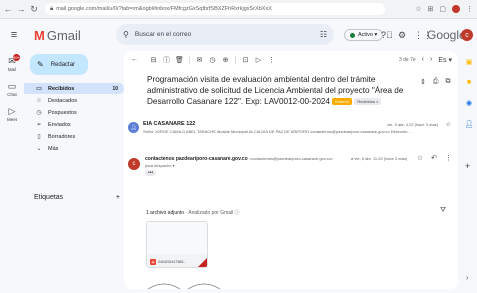  What do you see at coordinates (225, 60) in the screenshot?
I see `add-task-icon: ⊕` at bounding box center [225, 60].